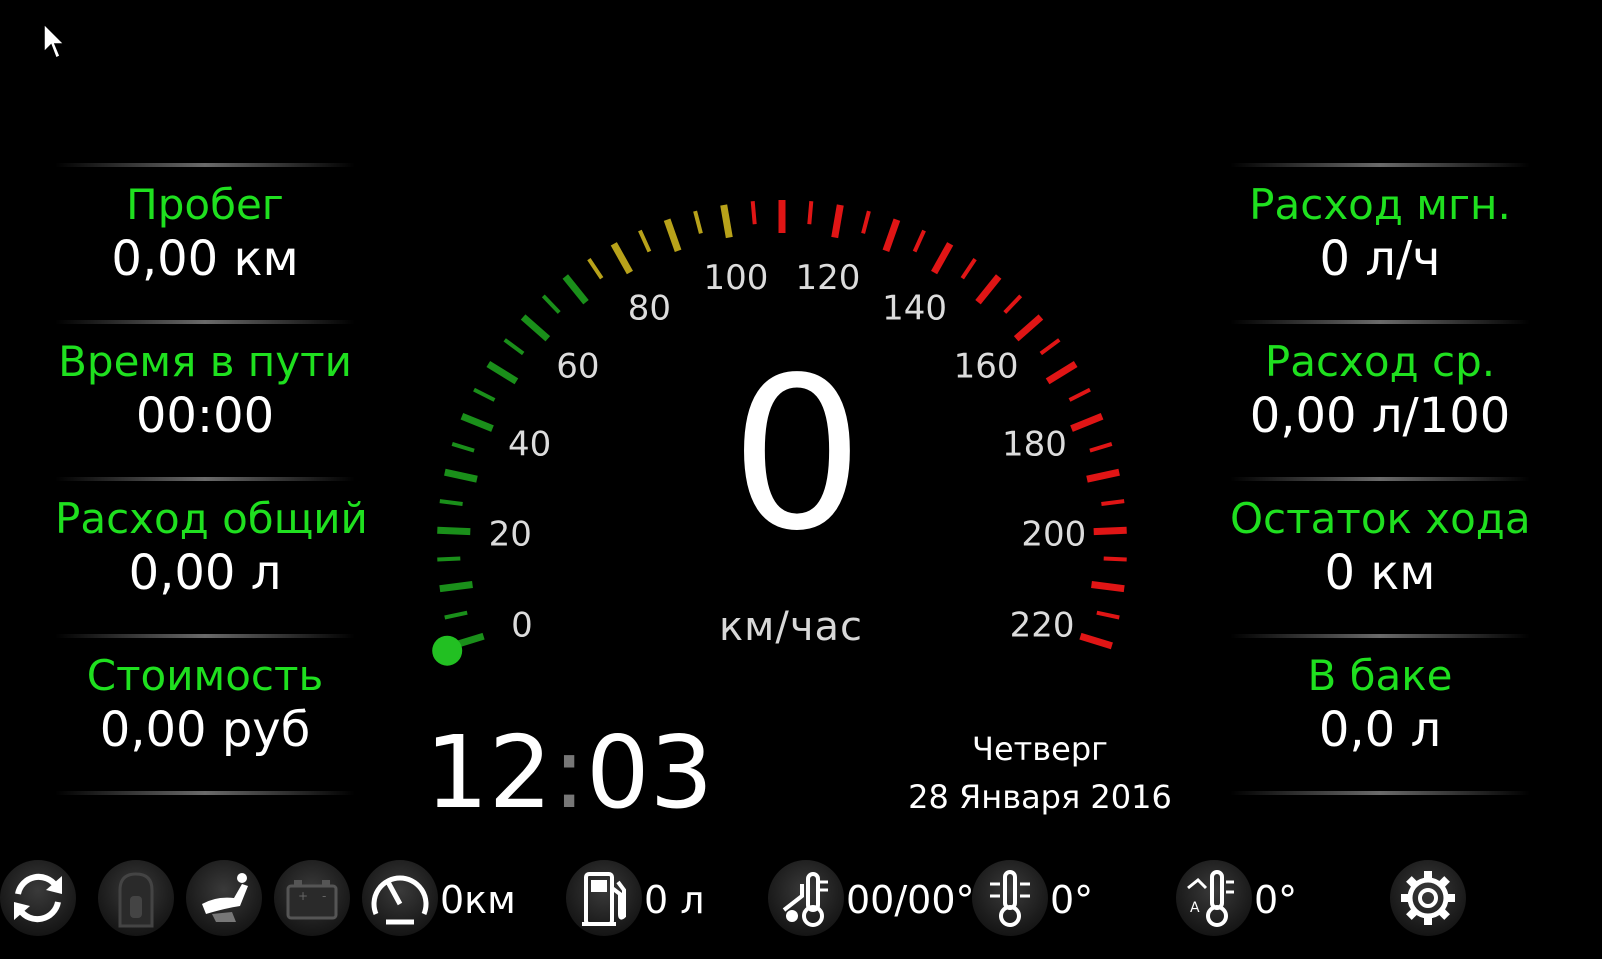  What do you see at coordinates (914, 309) in the screenshot?
I see `speed-scale-label-140: 140` at bounding box center [914, 309].